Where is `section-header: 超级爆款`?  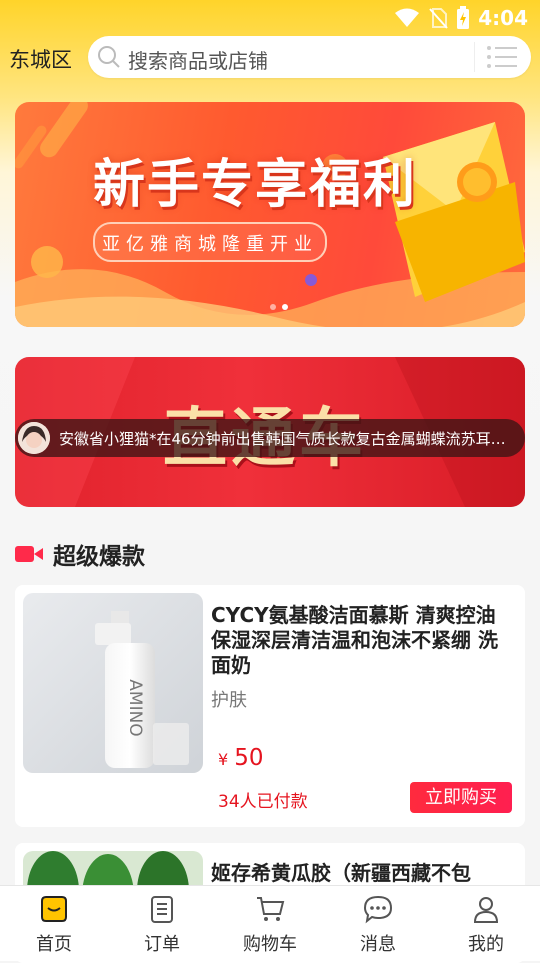 section-header: 超级爆款 is located at coordinates (80, 554).